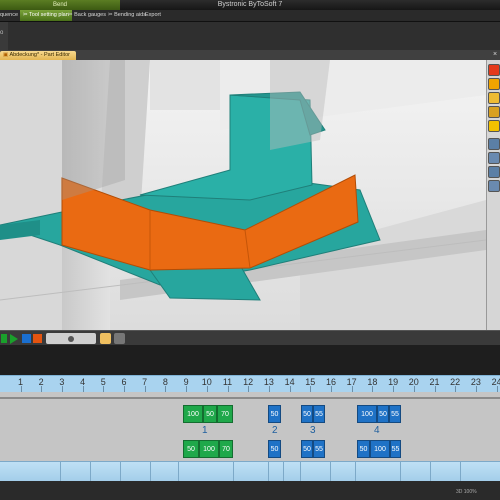 The width and height of the screenshot is (500, 500). Describe the element at coordinates (494, 98) in the screenshot. I see `tool-icon` at that location.